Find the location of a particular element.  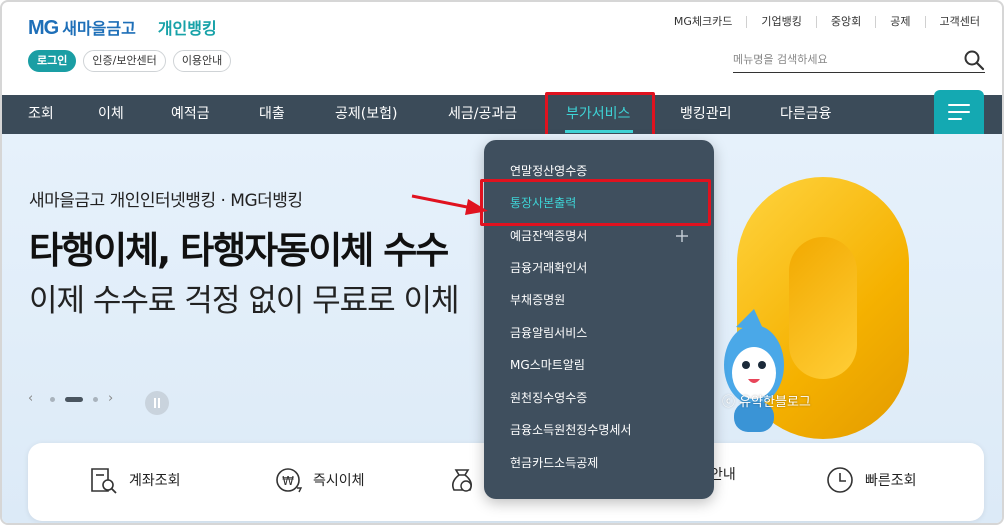

dropdown-item-financial-alert-service: 금융알림서비스 is located at coordinates (548, 333).